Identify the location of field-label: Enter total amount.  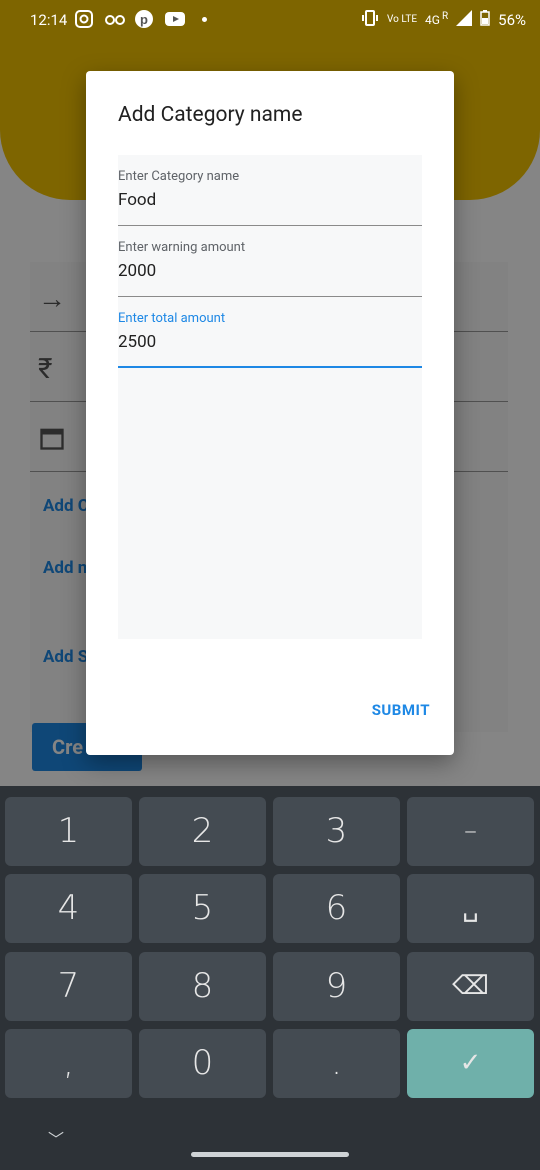
(172, 318).